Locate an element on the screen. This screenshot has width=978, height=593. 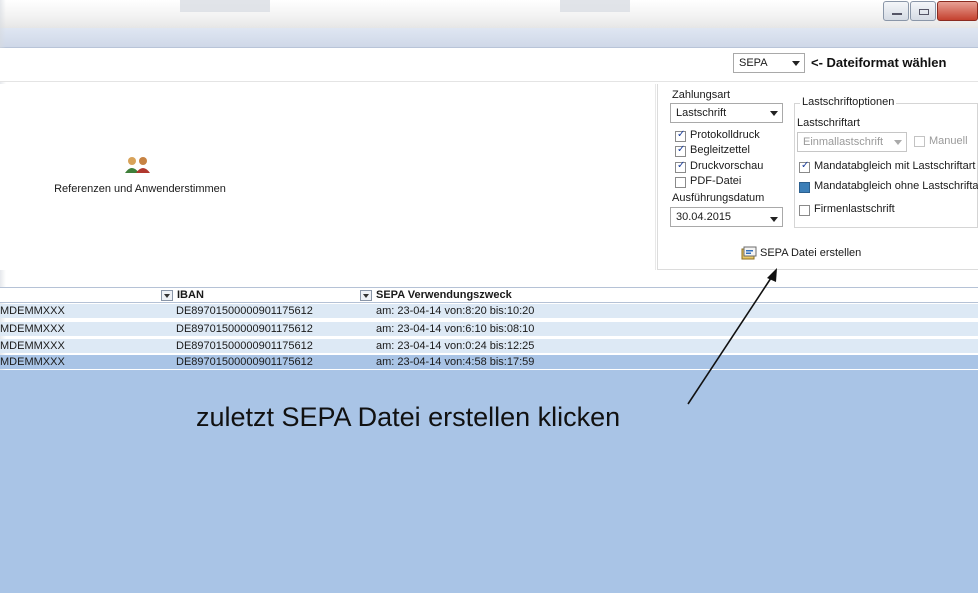
window-titlebar is located at coordinates (489, 14).